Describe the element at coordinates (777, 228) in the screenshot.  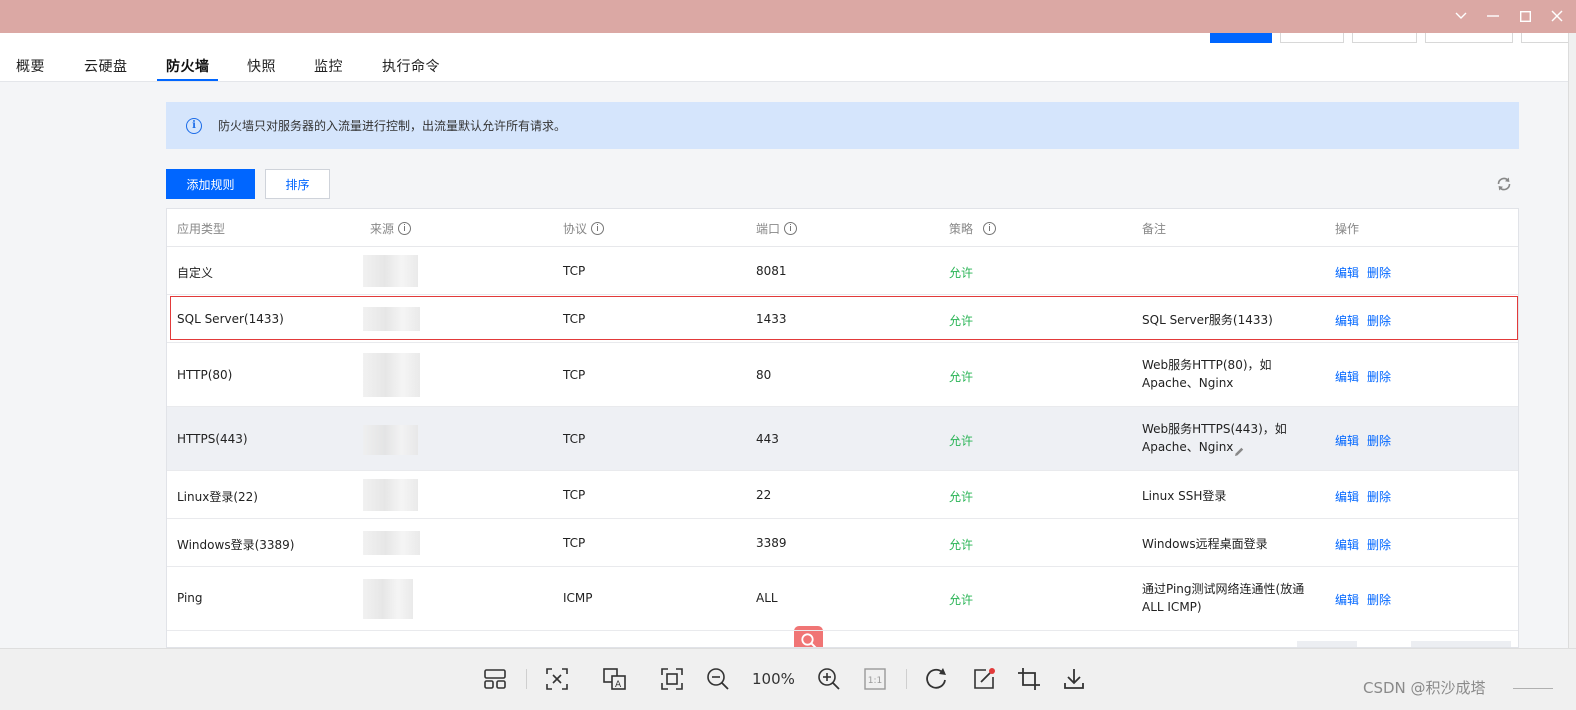
I see `header-port: 端口 i` at that location.